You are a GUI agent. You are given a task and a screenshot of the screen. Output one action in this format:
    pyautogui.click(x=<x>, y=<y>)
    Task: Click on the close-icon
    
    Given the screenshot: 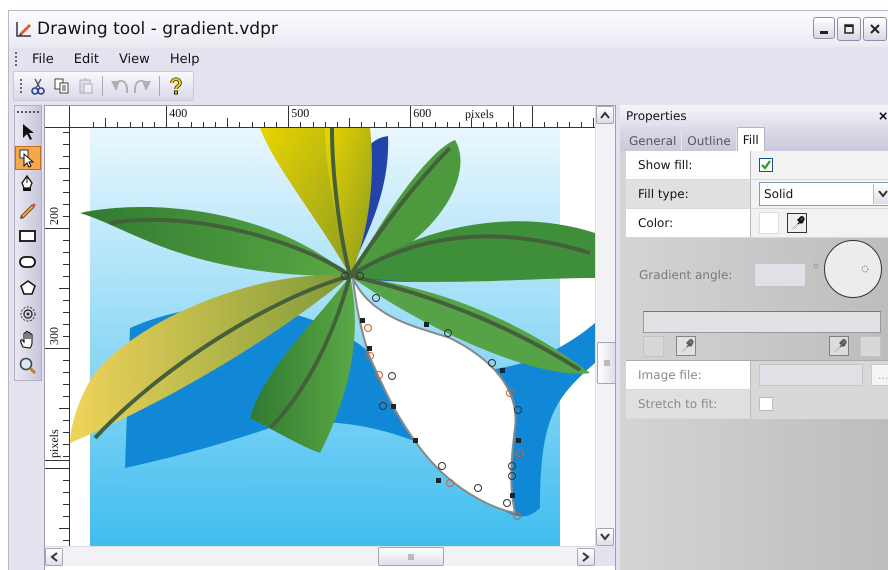 What is the action you would take?
    pyautogui.click(x=875, y=29)
    